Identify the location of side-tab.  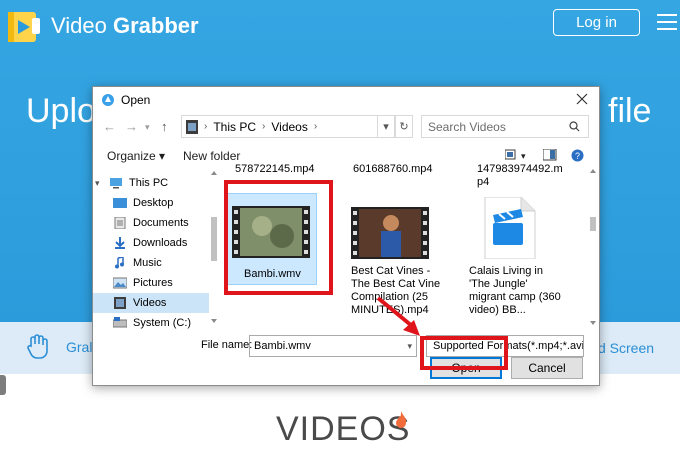
(3, 385).